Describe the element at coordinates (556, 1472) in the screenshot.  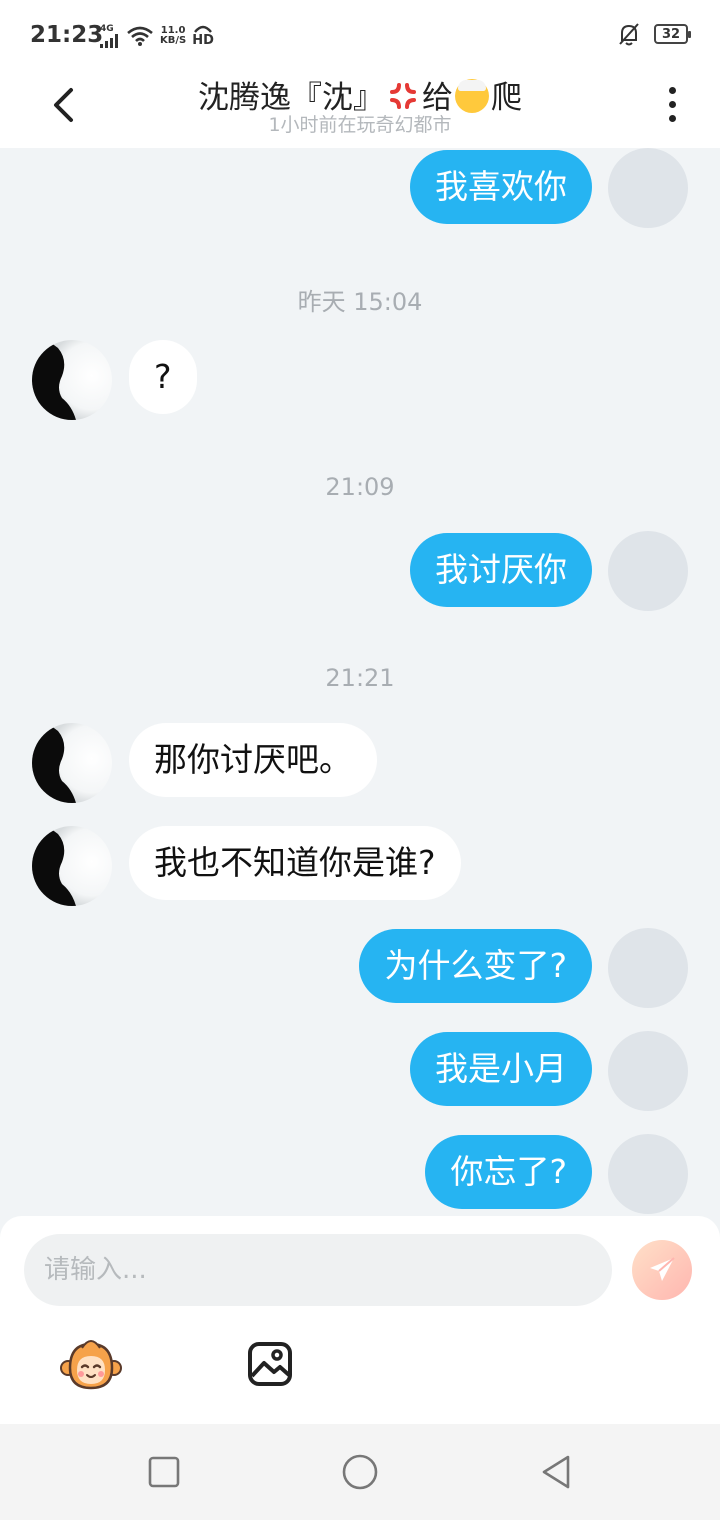
I see `triangle-back-icon` at that location.